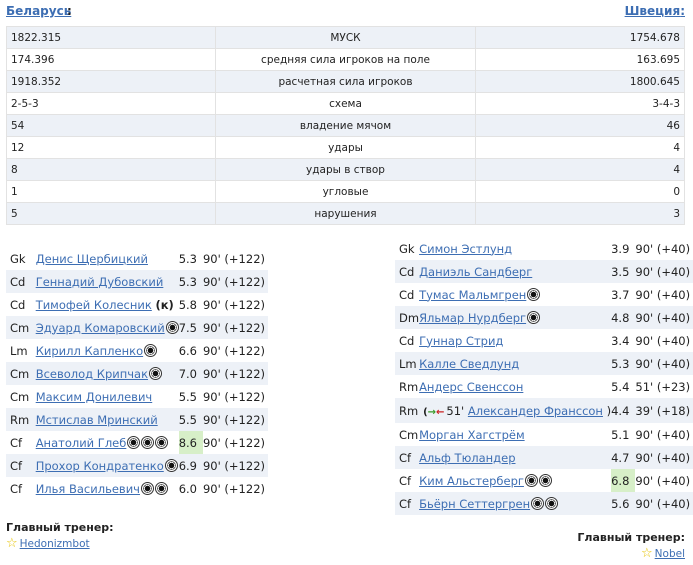 Image resolution: width=693 pixels, height=565 pixels. I want to click on stat-row: 8 удары в створ 4, so click(345, 169).